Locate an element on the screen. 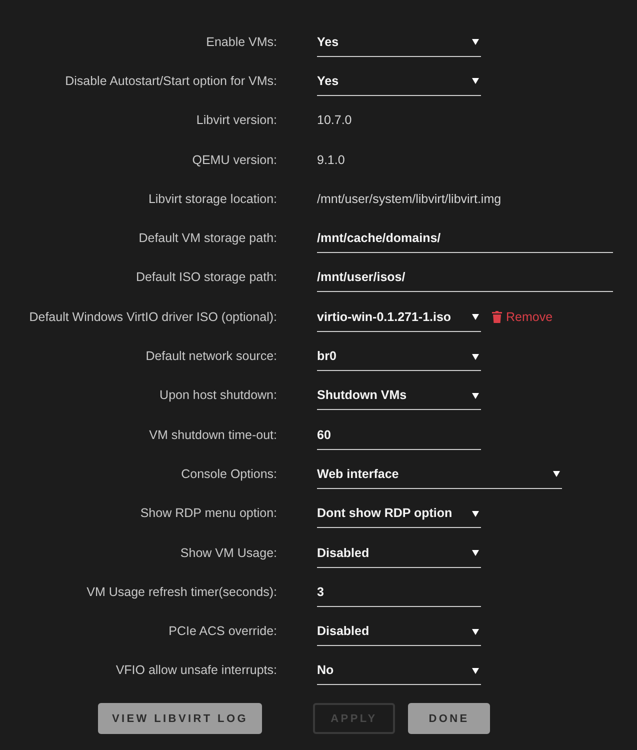 This screenshot has width=637, height=750. input-field: 60 is located at coordinates (399, 435).